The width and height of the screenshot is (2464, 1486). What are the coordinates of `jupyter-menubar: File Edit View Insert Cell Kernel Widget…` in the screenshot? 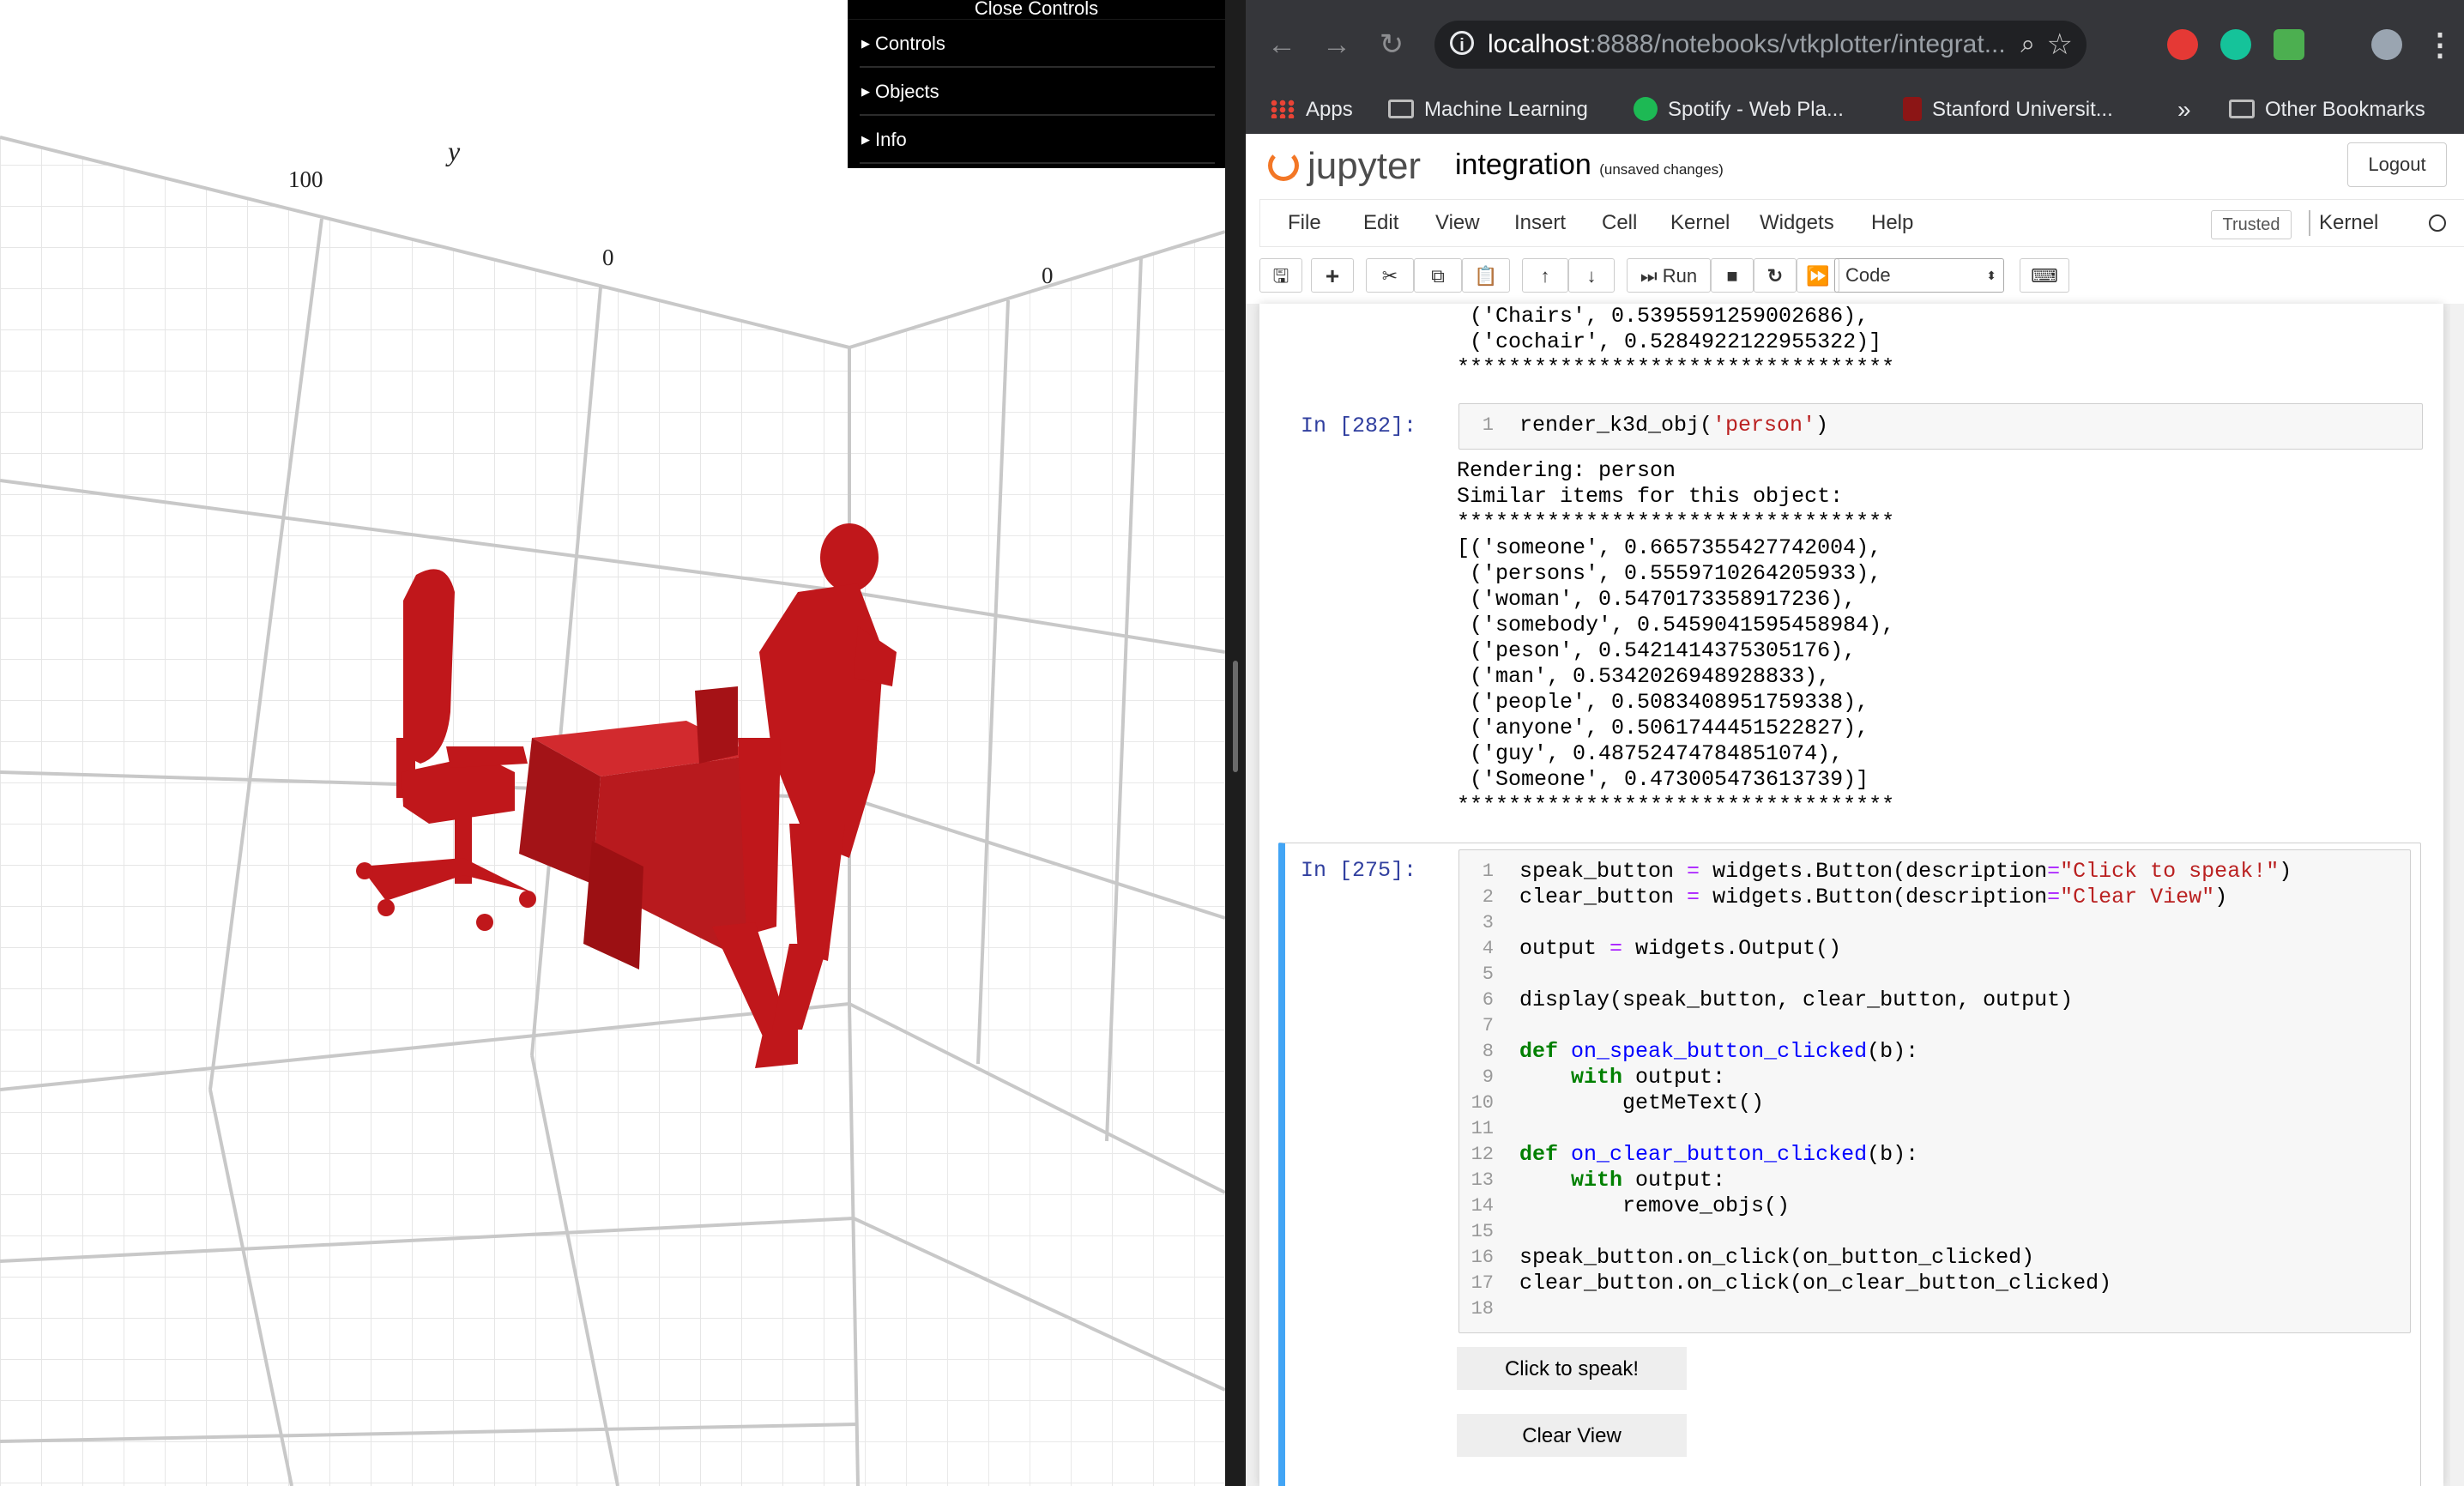 It's located at (1861, 223).